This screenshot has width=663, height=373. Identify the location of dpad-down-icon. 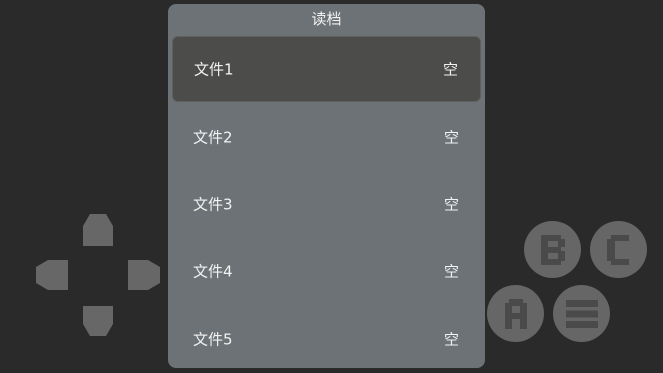
(98, 321).